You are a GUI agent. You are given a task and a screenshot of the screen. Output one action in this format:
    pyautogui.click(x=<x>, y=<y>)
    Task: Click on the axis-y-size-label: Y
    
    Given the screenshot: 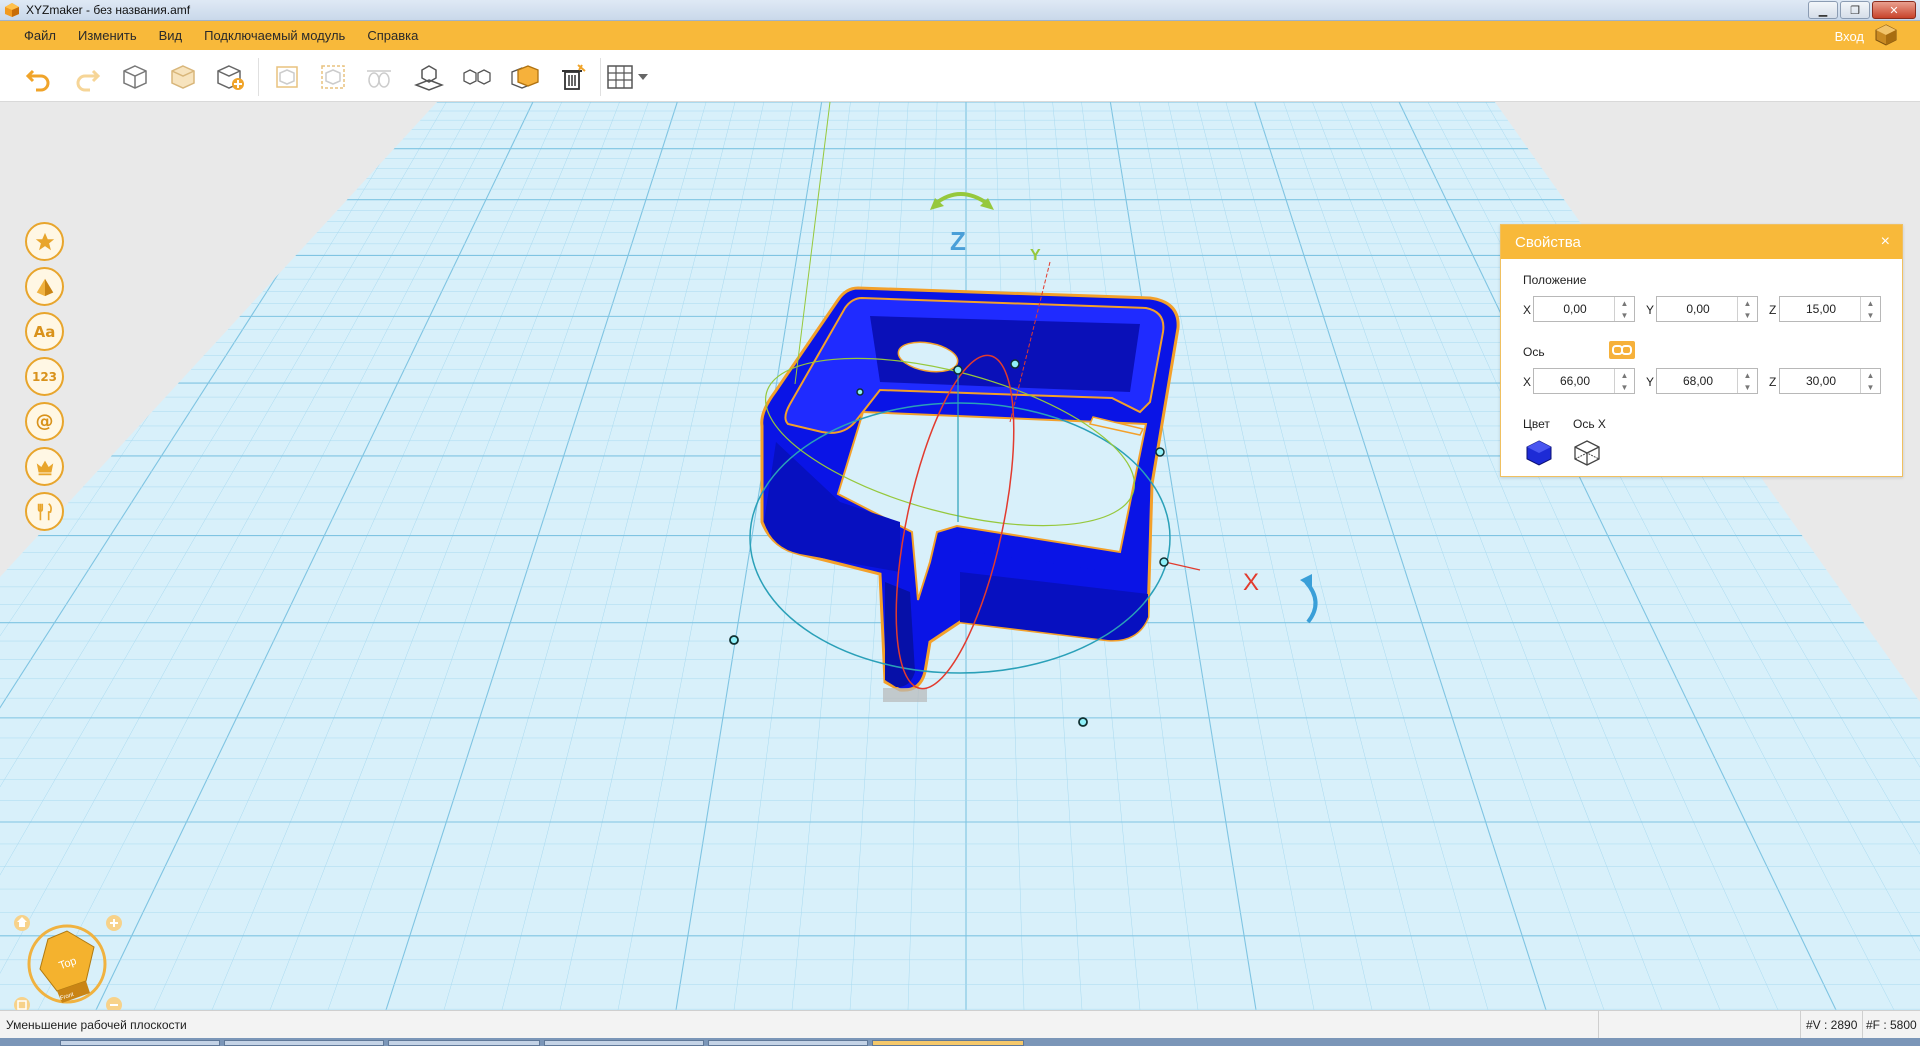 What is the action you would take?
    pyautogui.click(x=1650, y=382)
    